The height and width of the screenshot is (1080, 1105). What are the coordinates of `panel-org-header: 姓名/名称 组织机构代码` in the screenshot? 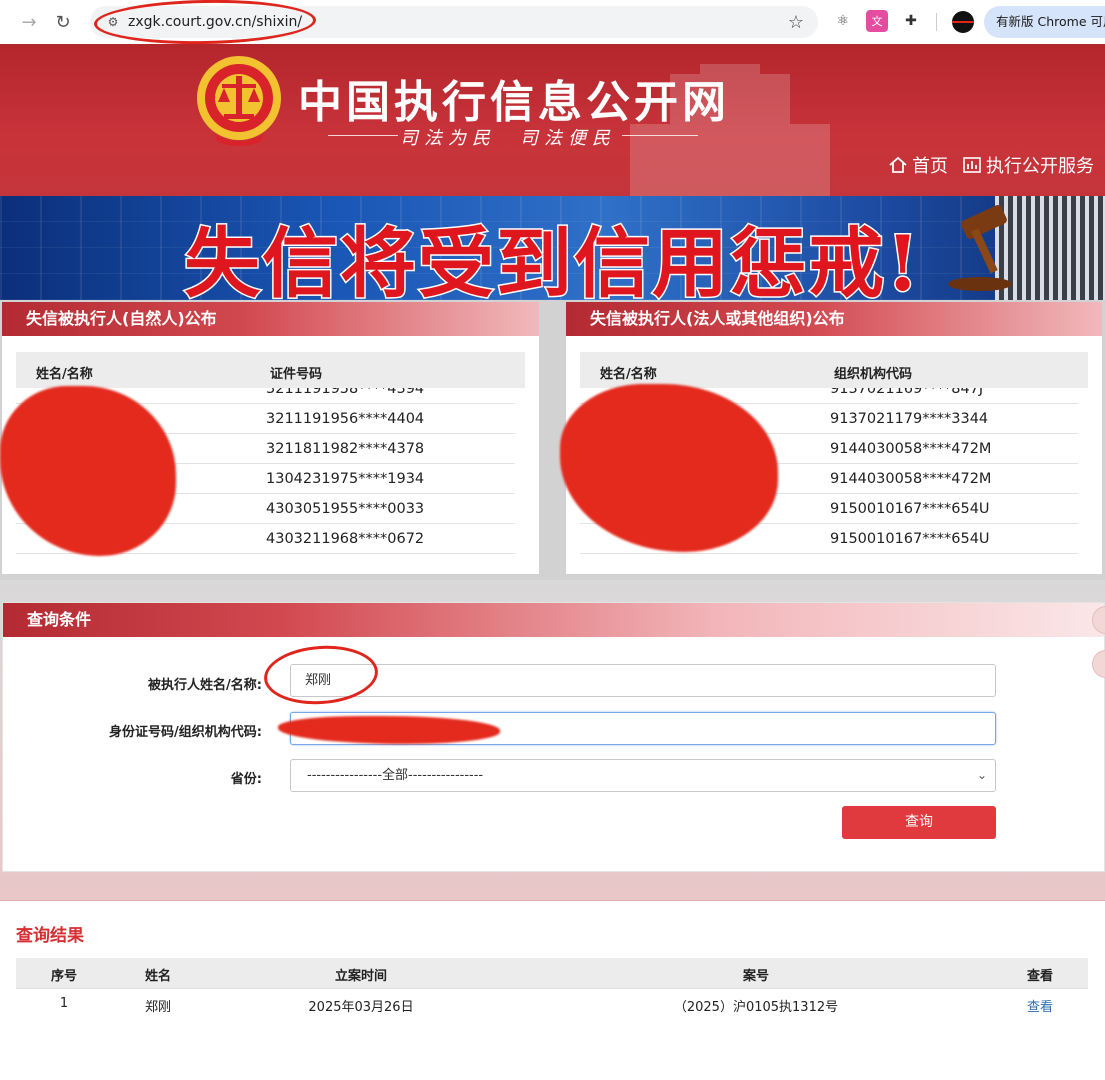 It's located at (834, 370).